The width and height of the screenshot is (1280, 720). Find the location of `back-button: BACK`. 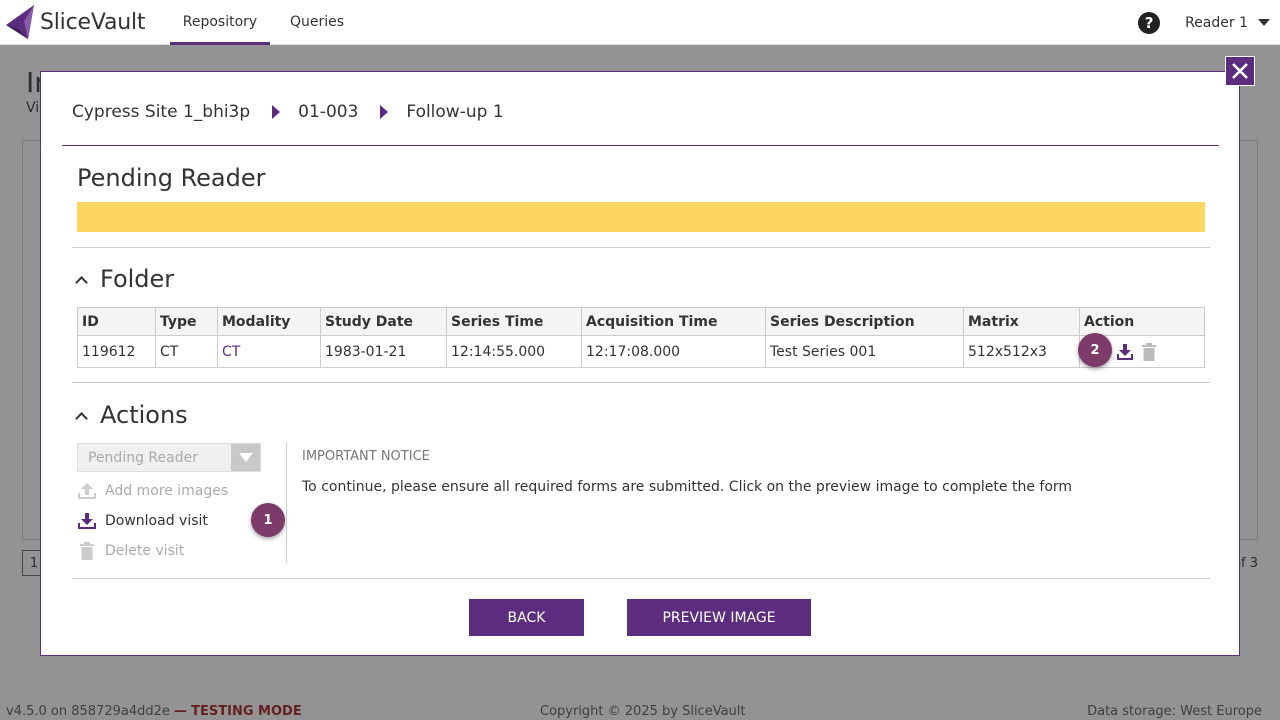

back-button: BACK is located at coordinates (526, 617).